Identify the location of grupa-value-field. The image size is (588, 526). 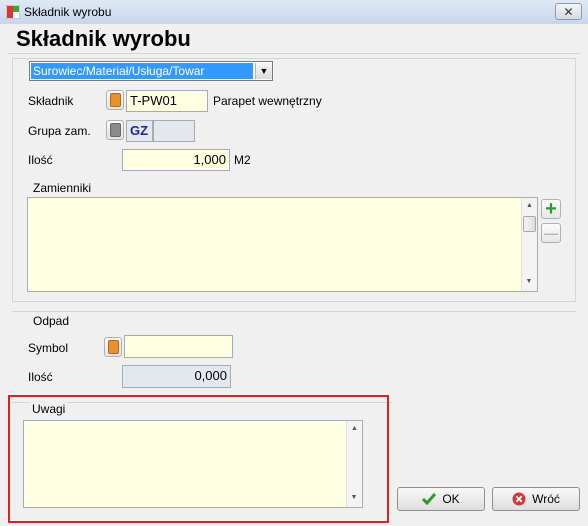
(174, 131).